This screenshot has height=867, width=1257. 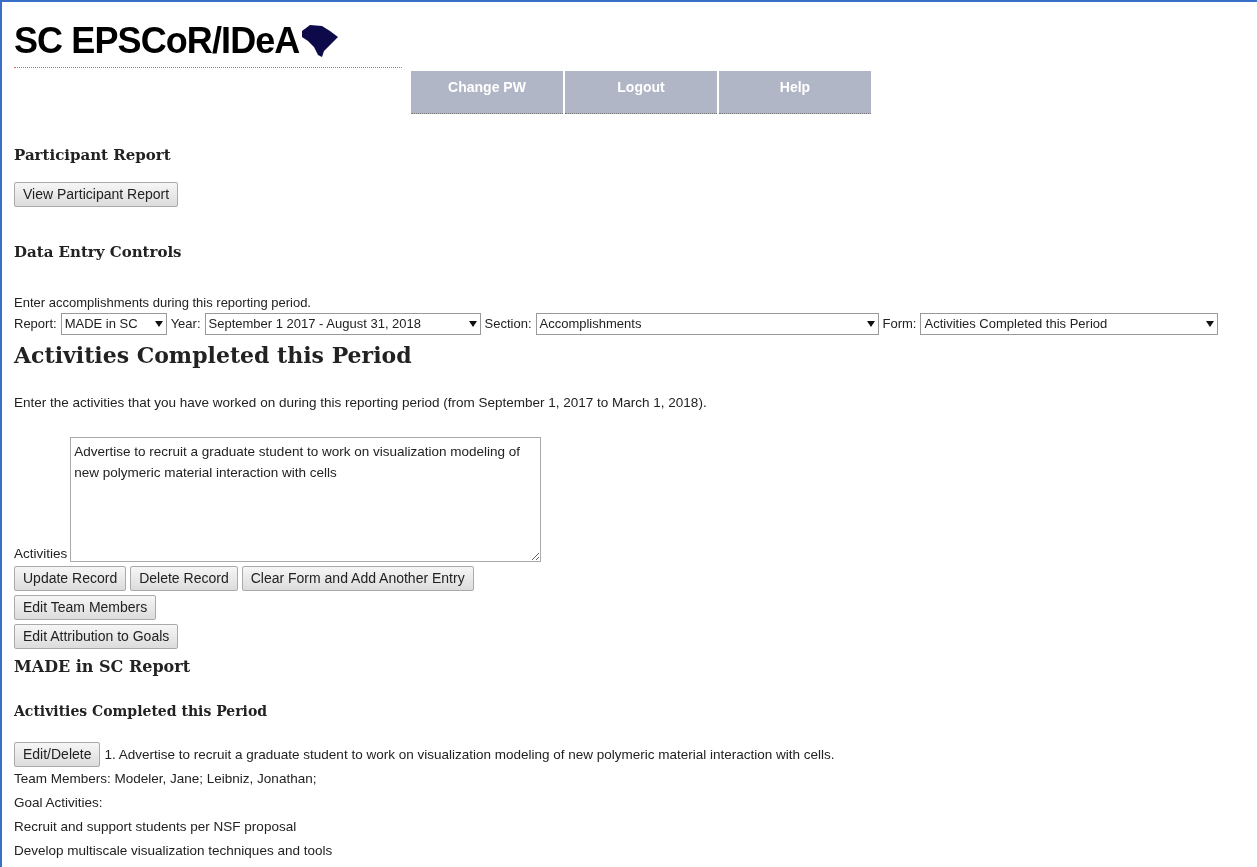 I want to click on dropdown: Accomplishments, so click(x=707, y=324).